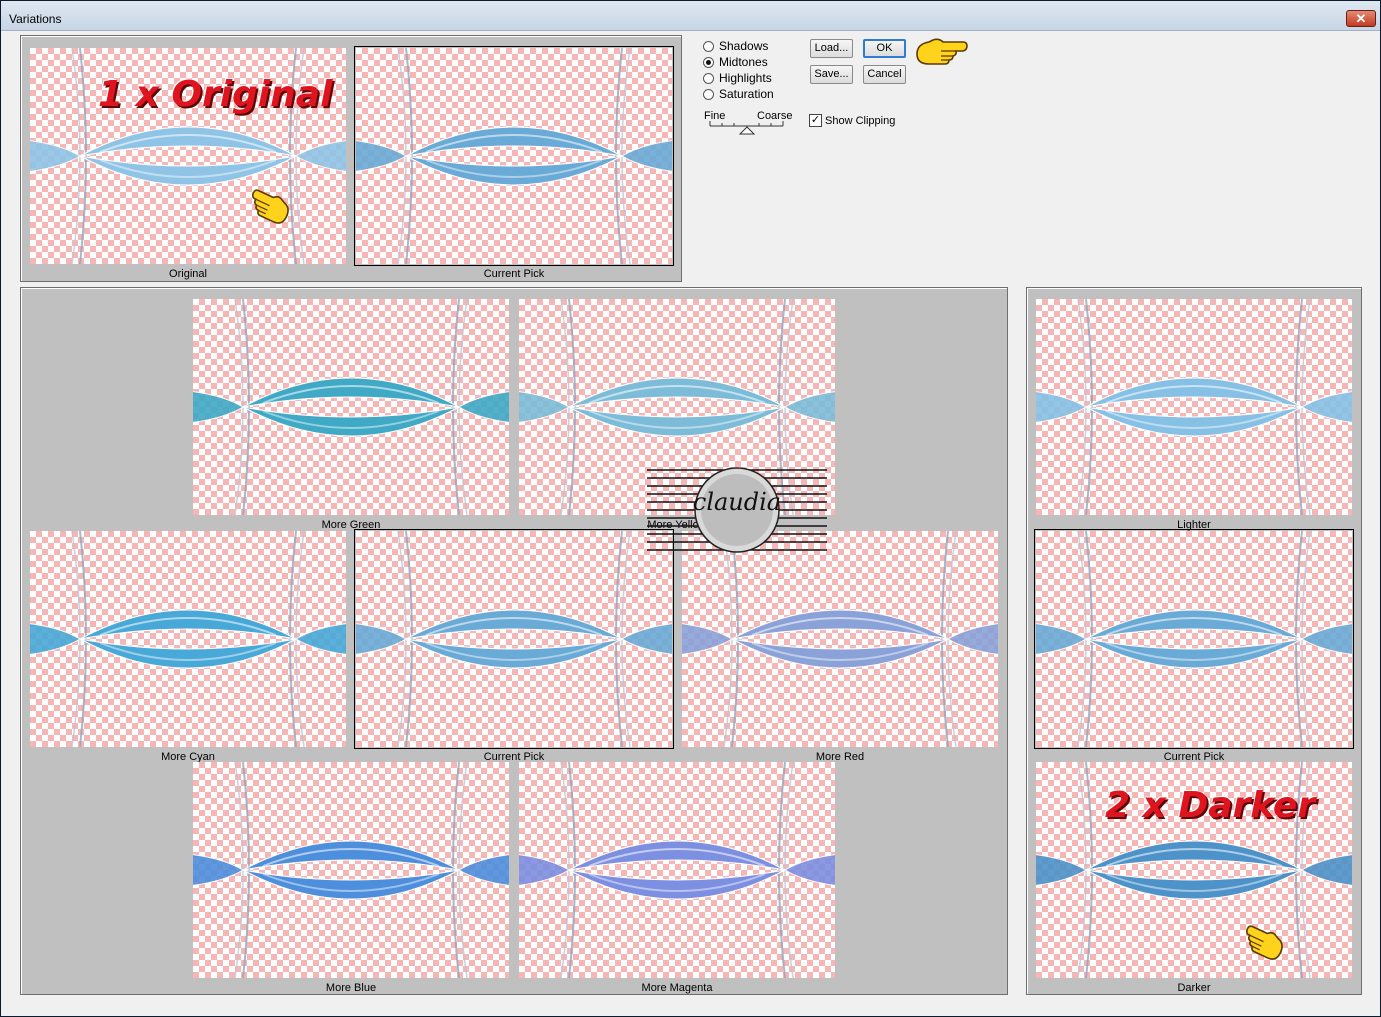 Image resolution: width=1381 pixels, height=1017 pixels. I want to click on thumbnail-label: More Magenta, so click(677, 988).